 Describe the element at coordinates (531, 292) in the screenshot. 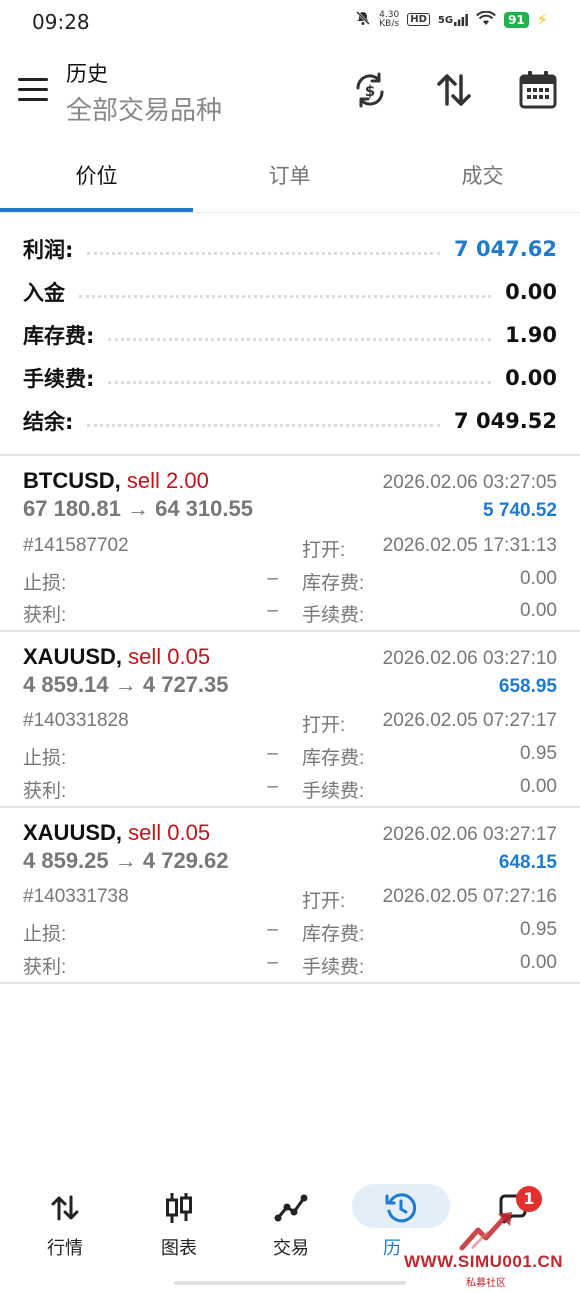

I see `summary-deposit-value: 0.00` at that location.